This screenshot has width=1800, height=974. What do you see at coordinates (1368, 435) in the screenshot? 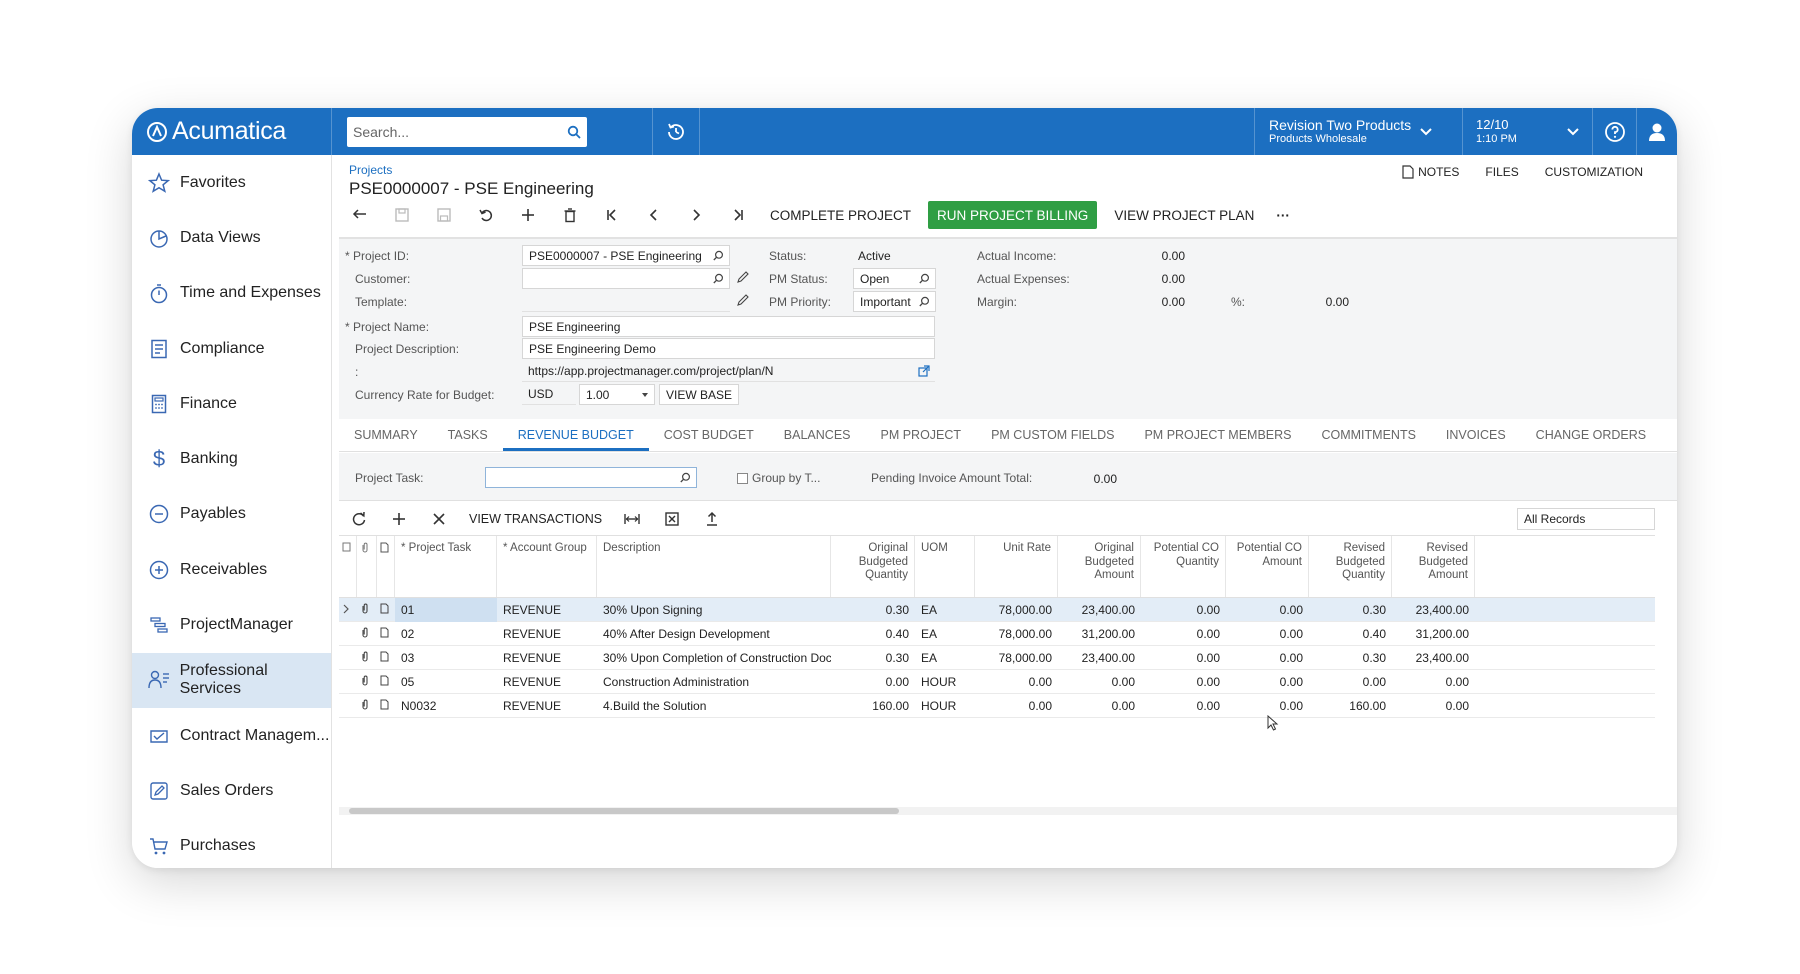
I see `tab-commitments: COMMITMENTS` at bounding box center [1368, 435].